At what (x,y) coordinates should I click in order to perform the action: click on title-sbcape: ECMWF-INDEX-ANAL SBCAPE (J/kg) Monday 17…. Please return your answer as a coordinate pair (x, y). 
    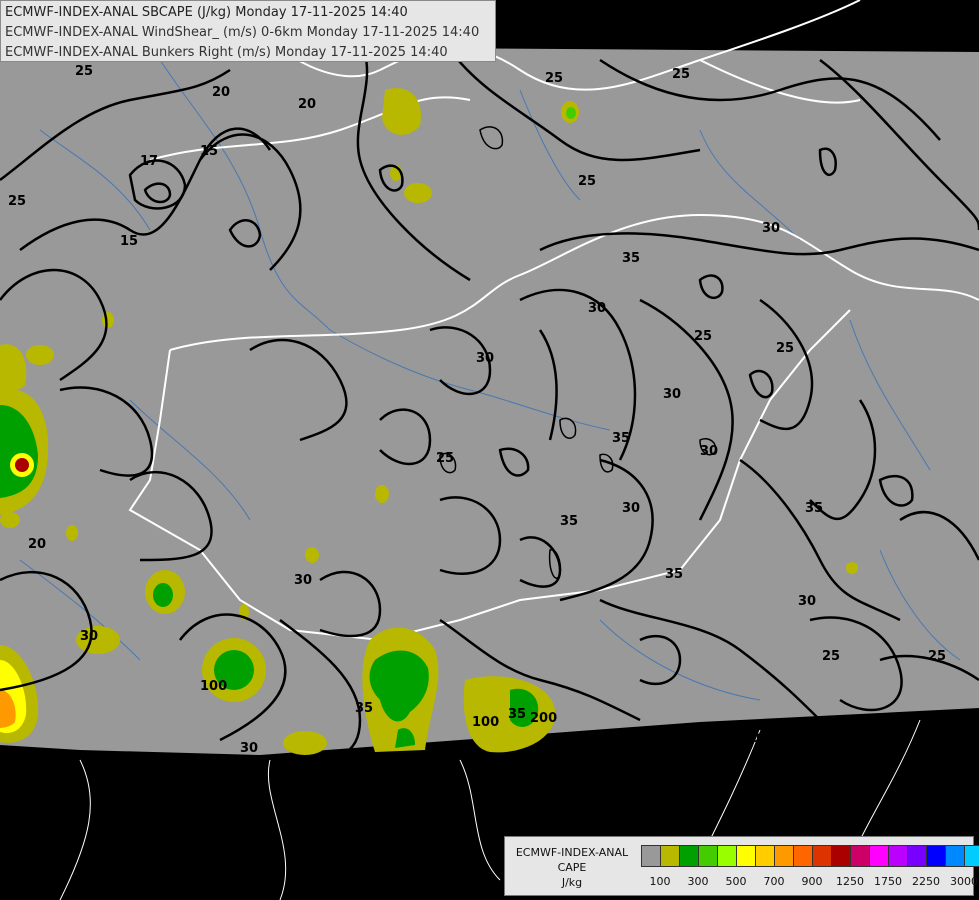
    Looking at the image, I should click on (206, 12).